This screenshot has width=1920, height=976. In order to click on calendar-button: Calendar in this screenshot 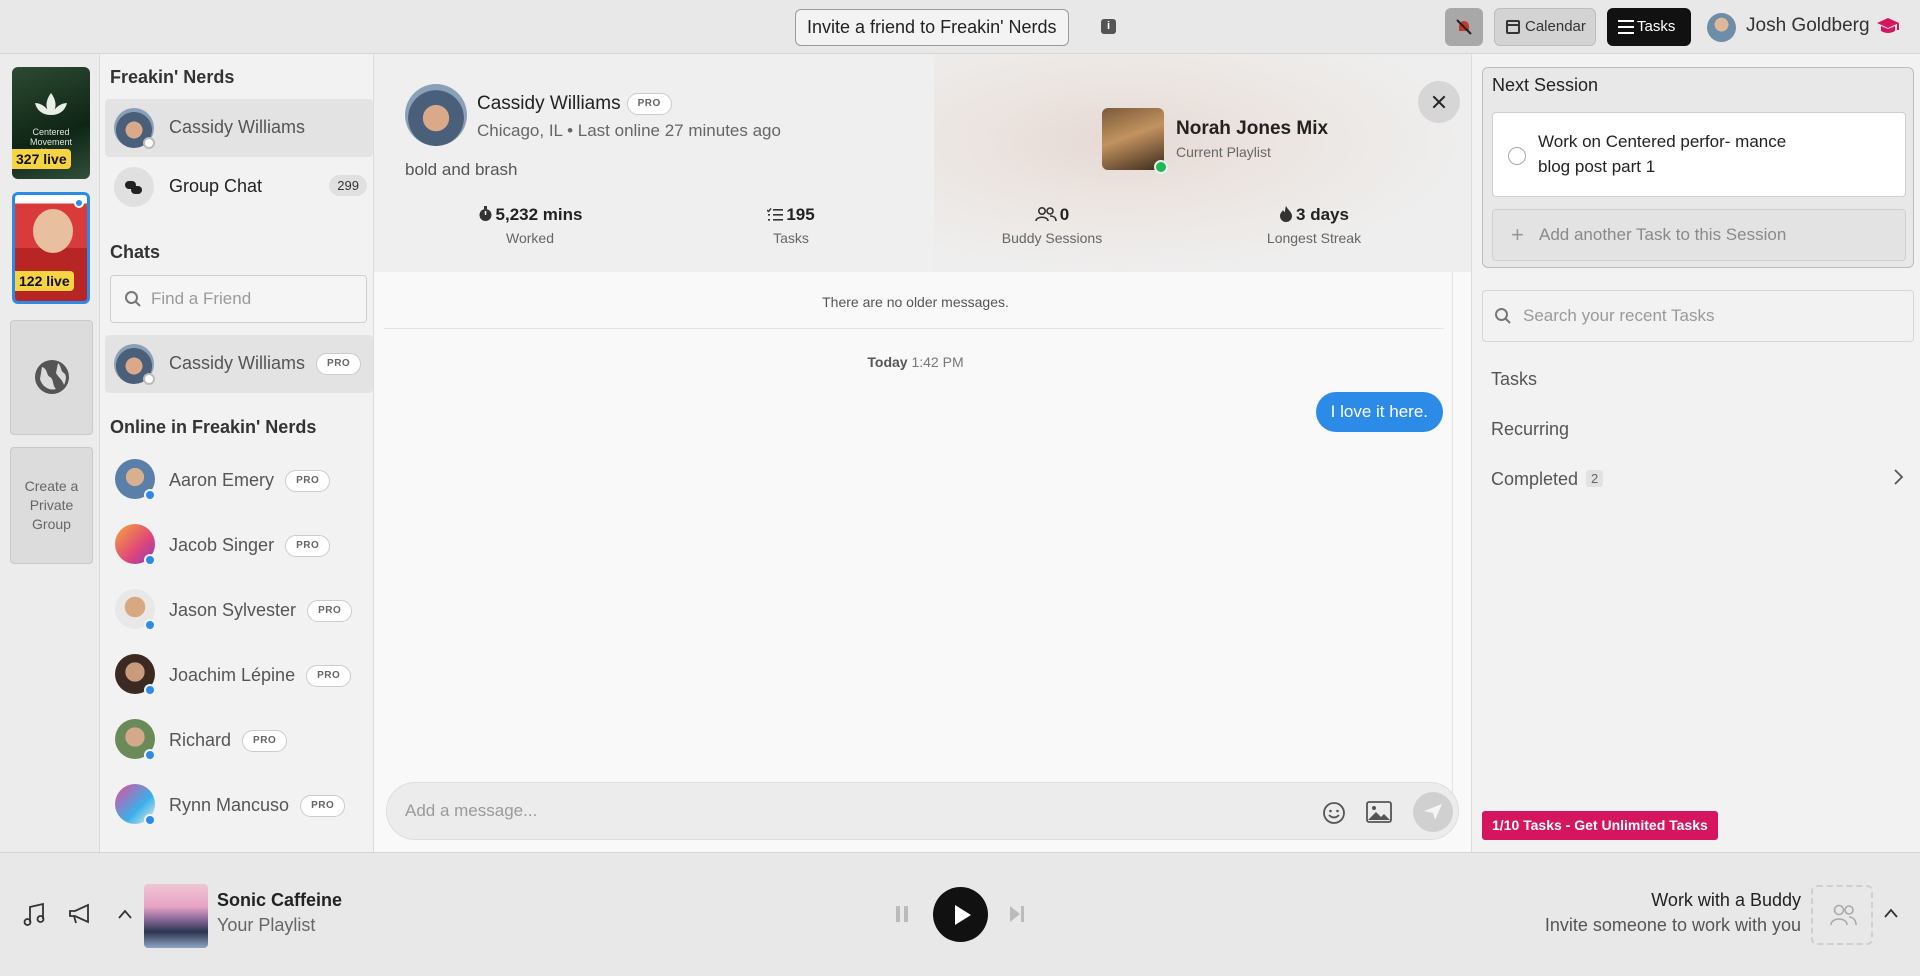, I will do `click(1545, 27)`.